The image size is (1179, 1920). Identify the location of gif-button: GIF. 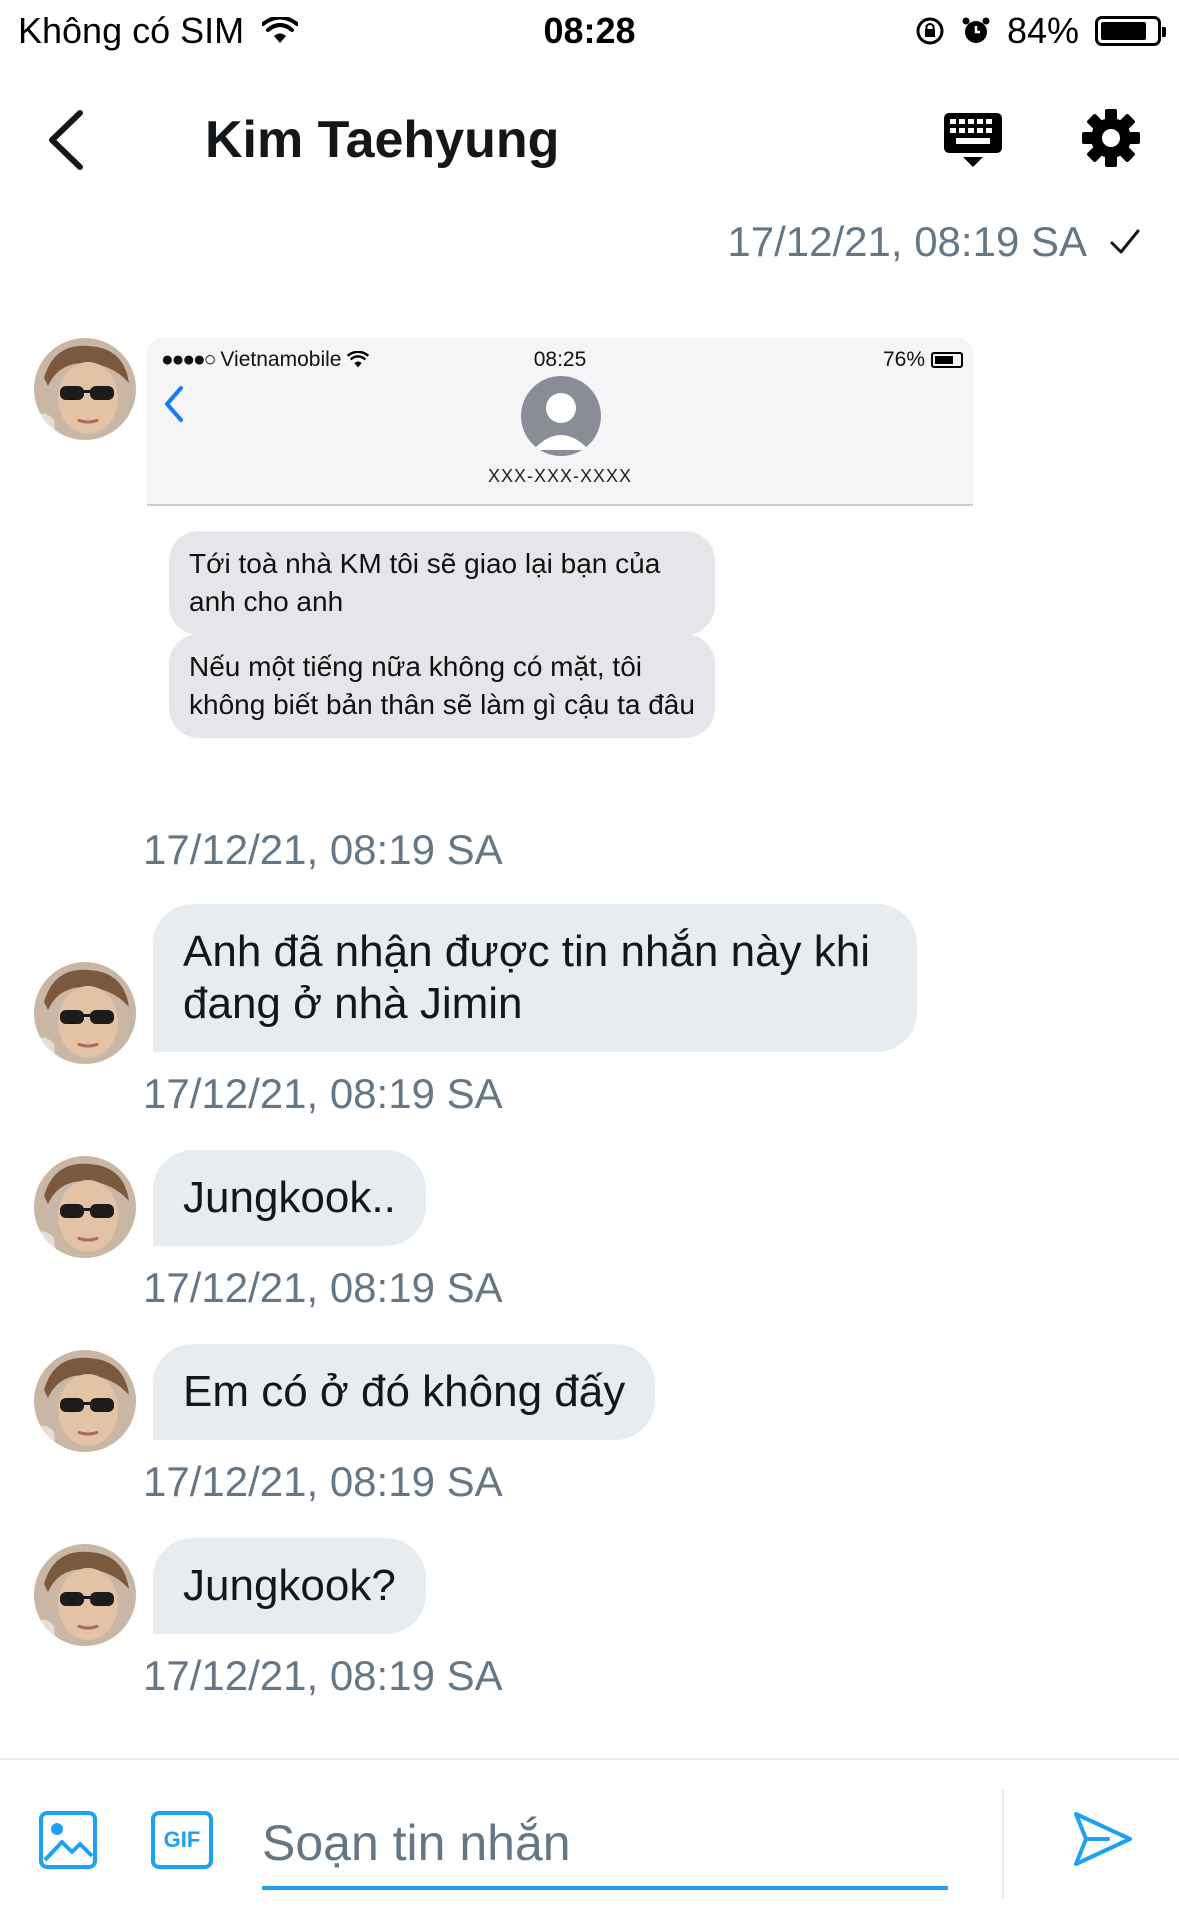
(182, 1840).